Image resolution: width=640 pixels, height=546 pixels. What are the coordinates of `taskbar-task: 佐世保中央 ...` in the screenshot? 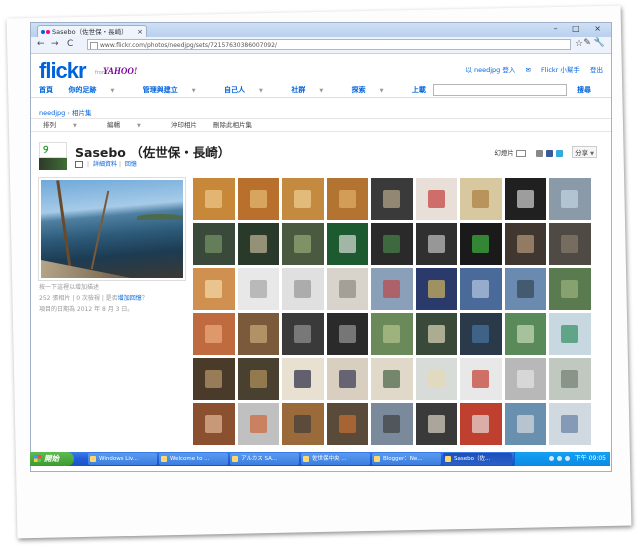 It's located at (335, 459).